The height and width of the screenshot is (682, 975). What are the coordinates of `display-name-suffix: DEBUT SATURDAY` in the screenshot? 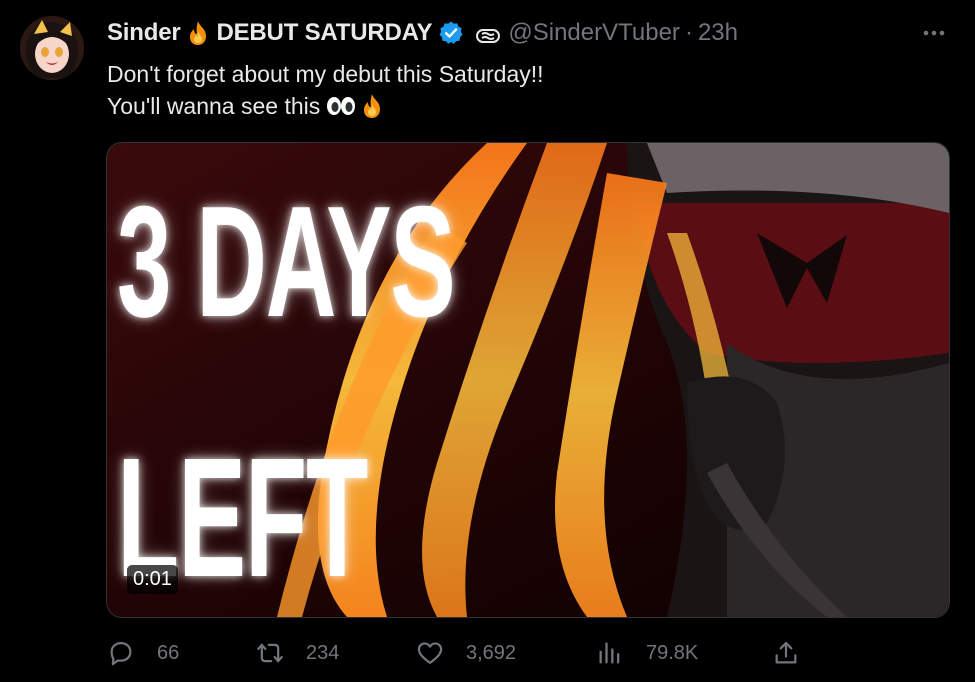 It's located at (324, 33).